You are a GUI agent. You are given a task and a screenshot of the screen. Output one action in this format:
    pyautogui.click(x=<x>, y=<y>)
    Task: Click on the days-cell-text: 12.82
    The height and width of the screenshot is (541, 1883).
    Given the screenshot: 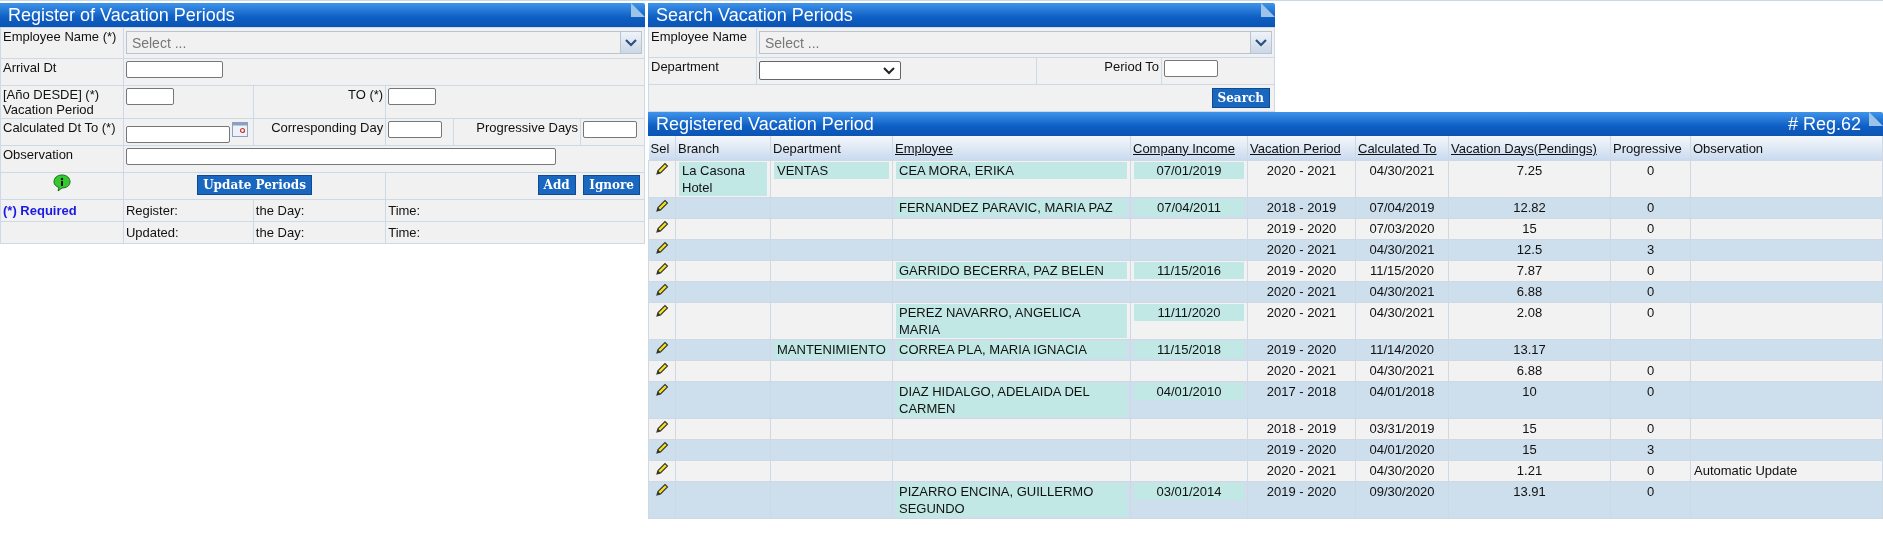 What is the action you would take?
    pyautogui.click(x=1529, y=207)
    